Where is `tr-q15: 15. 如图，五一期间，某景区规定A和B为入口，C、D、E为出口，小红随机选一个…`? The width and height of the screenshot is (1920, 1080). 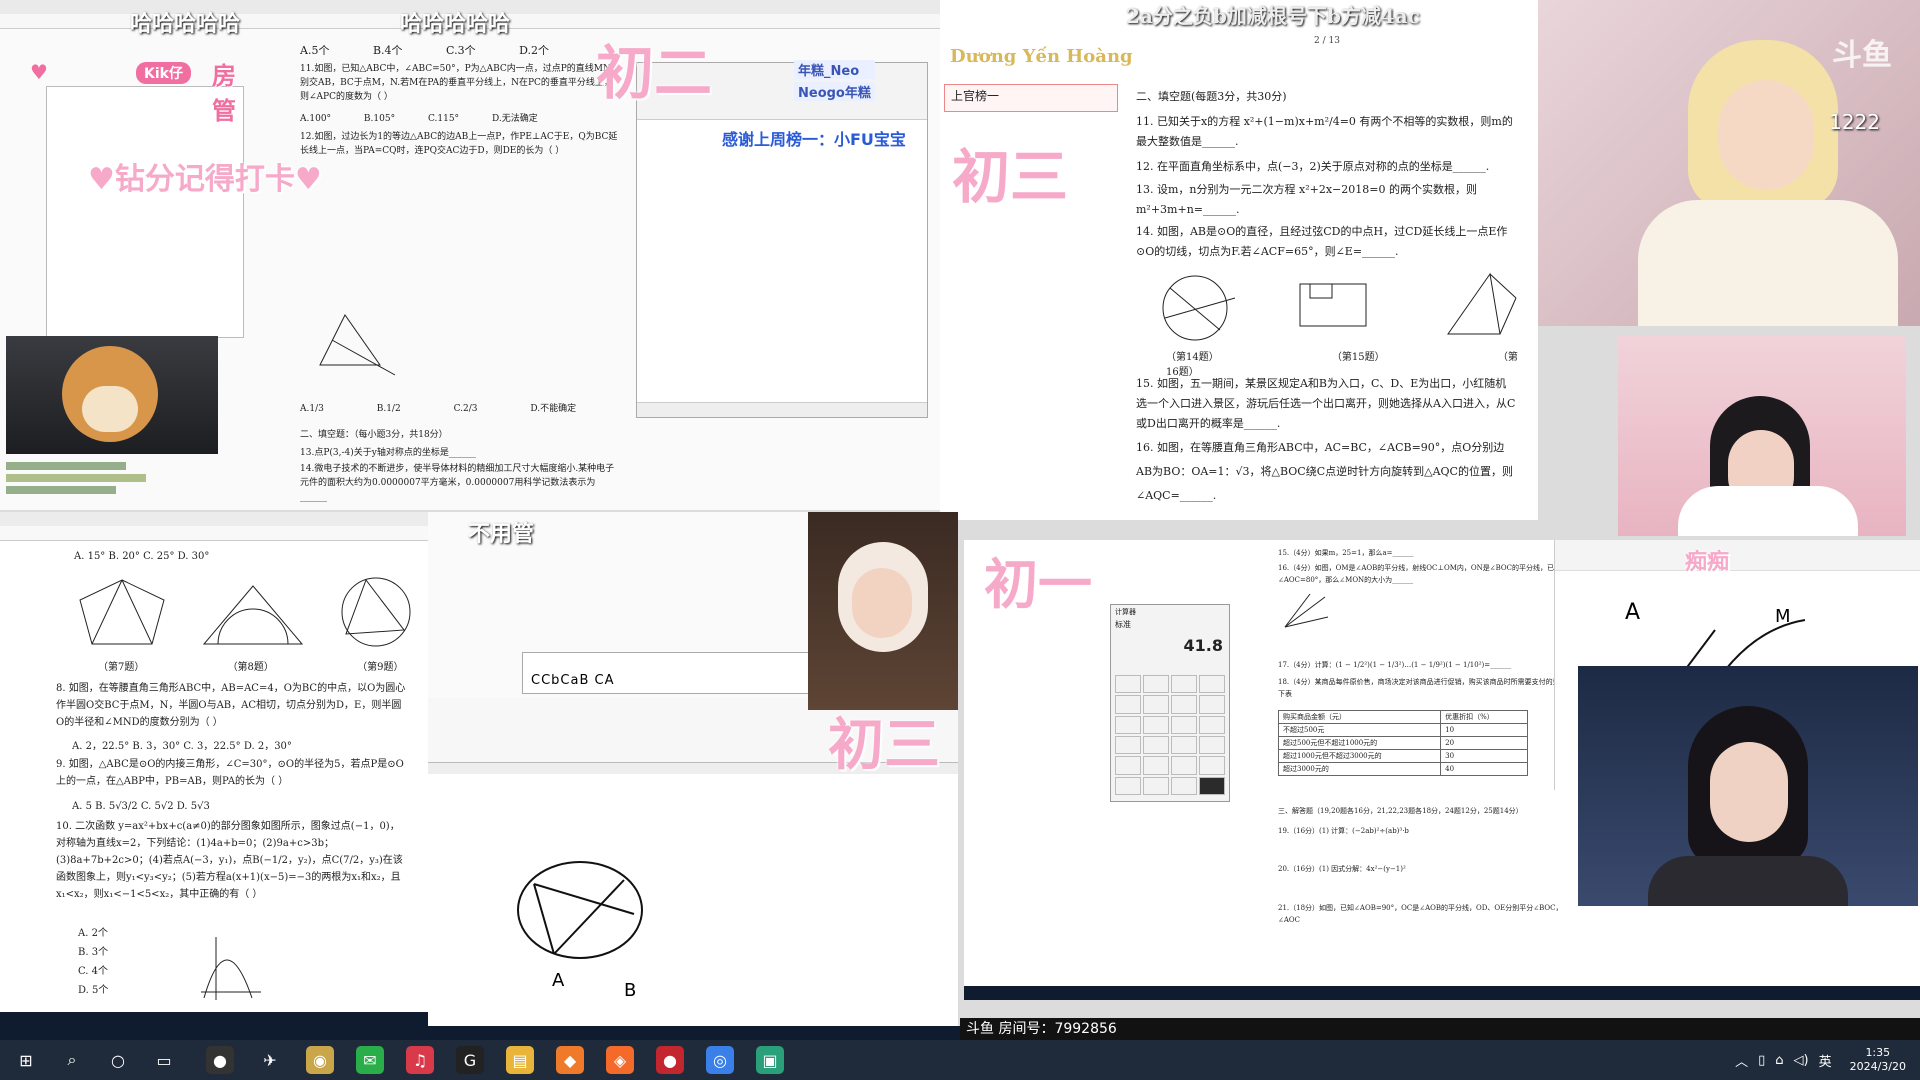 tr-q15: 15. 如图，五一期间，某景区规定A和B为入口，C、D、E为出口，小红随机选一个… is located at coordinates (1326, 403).